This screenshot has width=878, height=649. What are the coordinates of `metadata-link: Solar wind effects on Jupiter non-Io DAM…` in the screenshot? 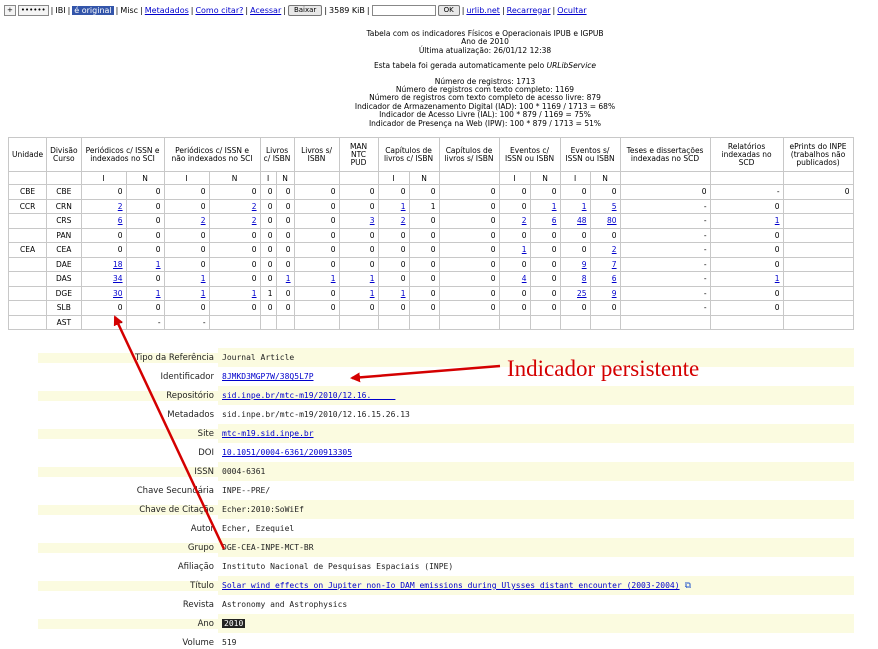 It's located at (451, 585).